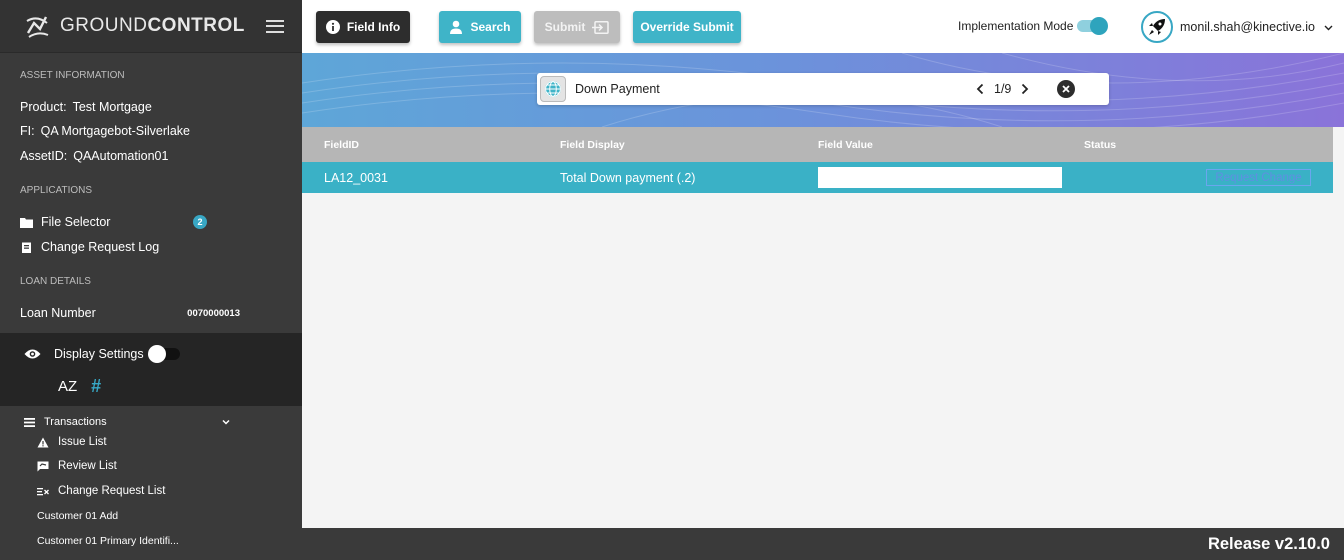  I want to click on search-banner: 1/9, so click(823, 90).